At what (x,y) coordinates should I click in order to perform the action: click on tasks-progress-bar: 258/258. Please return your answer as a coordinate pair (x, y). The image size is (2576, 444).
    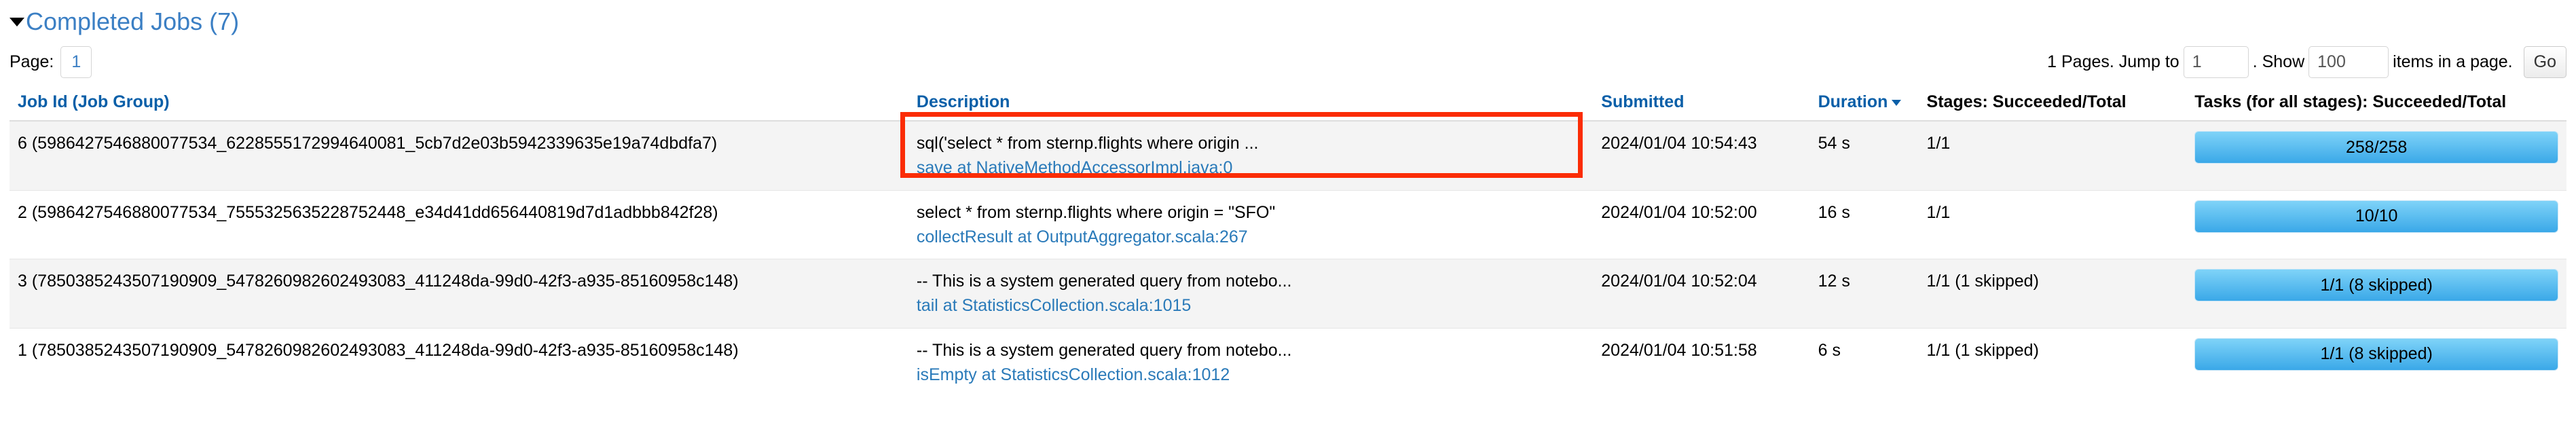
    Looking at the image, I should click on (2376, 147).